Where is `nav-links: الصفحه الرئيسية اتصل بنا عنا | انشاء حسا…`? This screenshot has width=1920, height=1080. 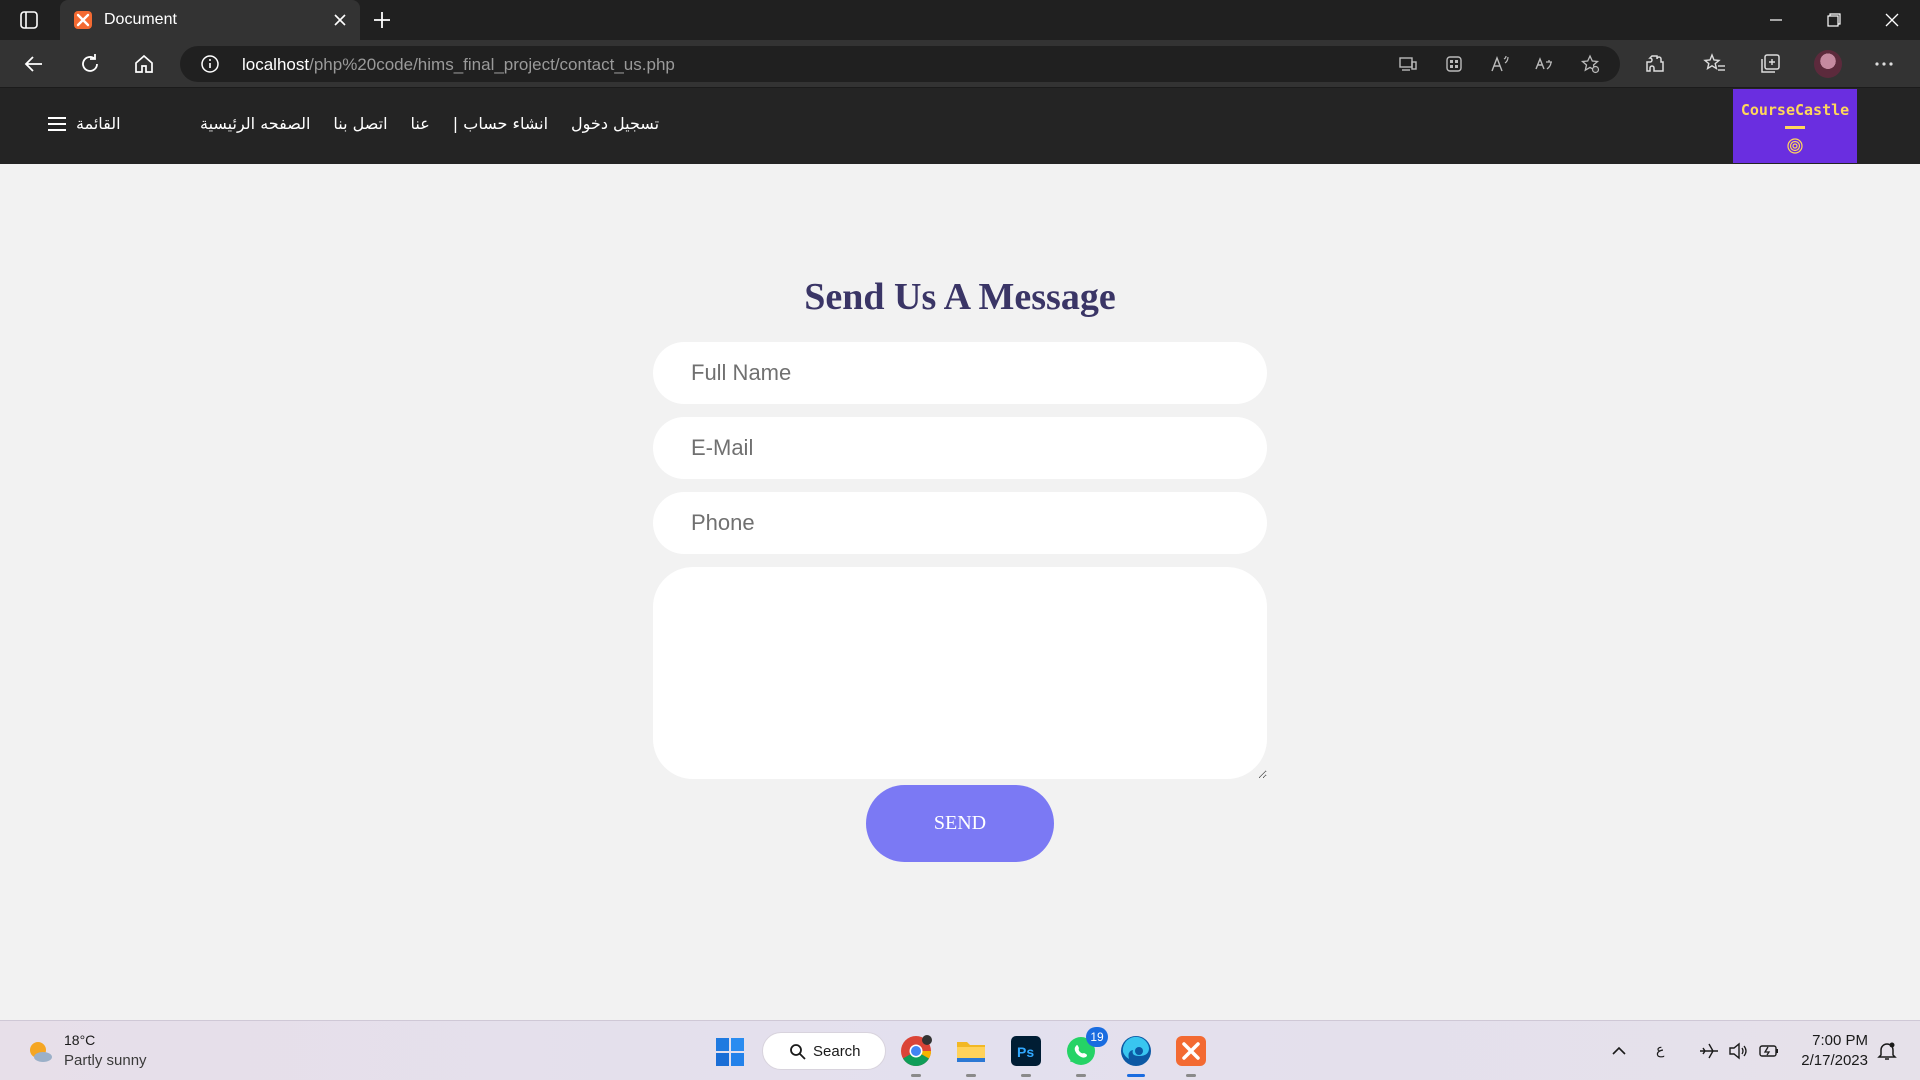 nav-links: الصفحه الرئيسية اتصل بنا عنا | انشاء حسا… is located at coordinates (429, 126).